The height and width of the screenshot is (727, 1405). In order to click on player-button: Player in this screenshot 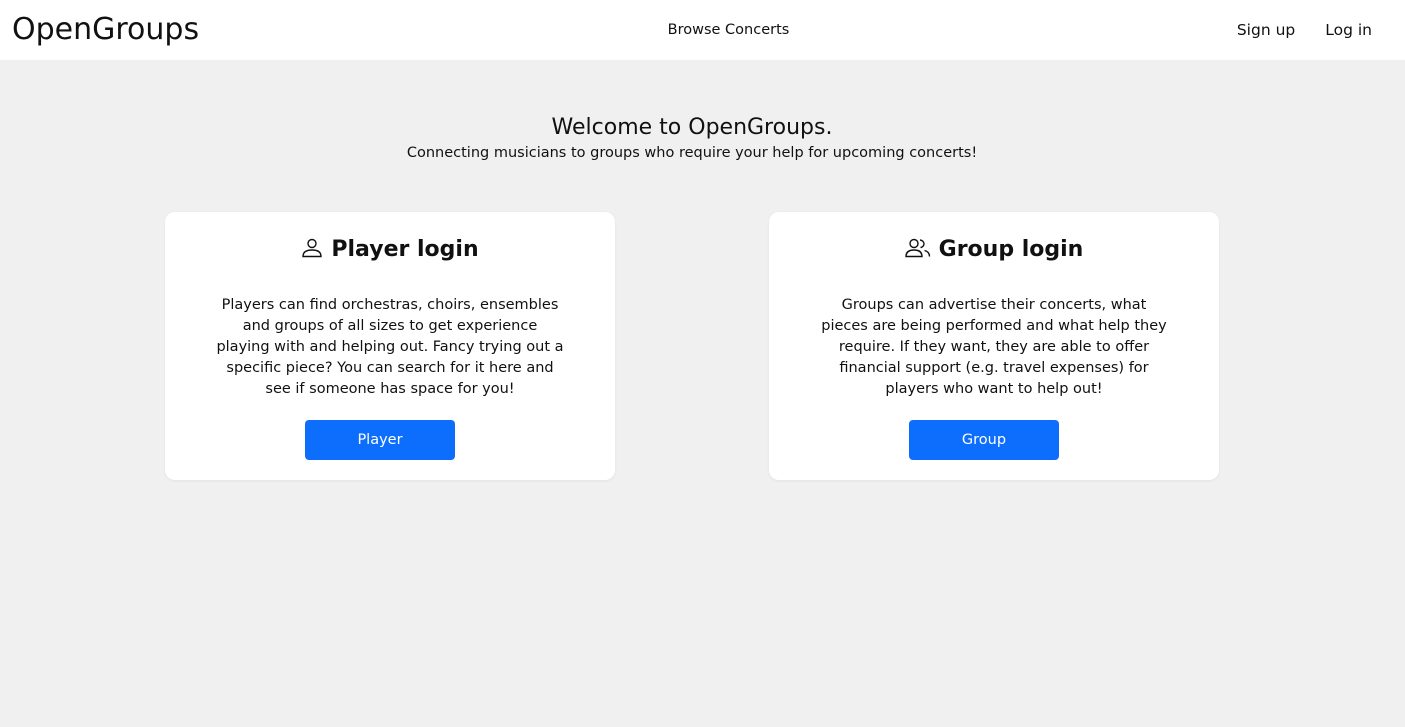, I will do `click(380, 440)`.